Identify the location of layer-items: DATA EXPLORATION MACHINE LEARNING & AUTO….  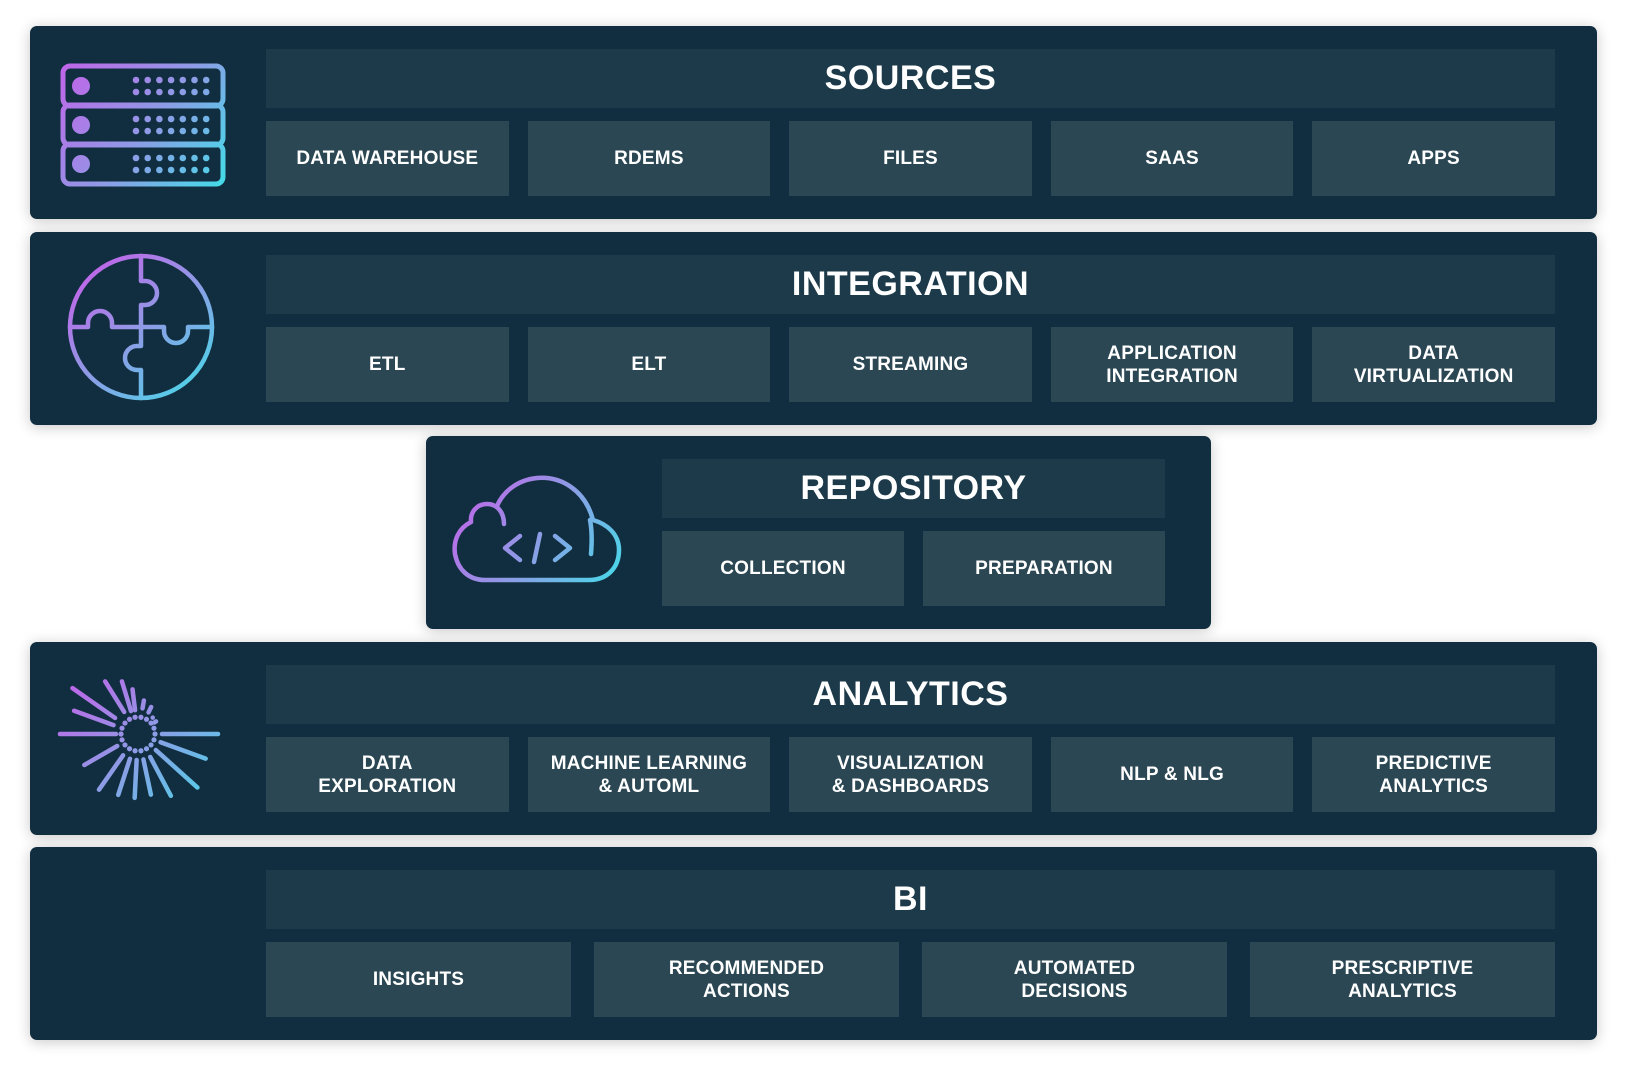
(910, 774).